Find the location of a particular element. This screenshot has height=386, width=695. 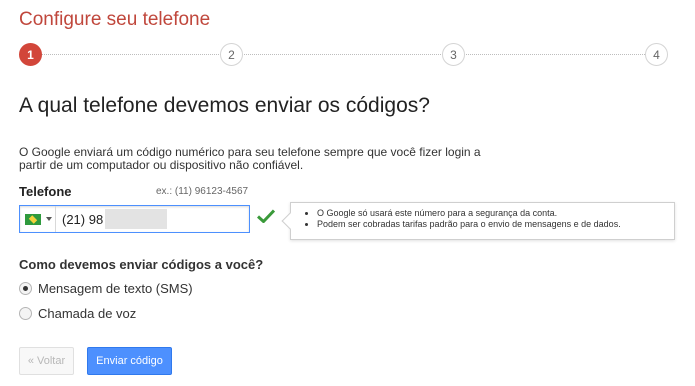

option-voice: Chamada de voz is located at coordinates (77, 313).